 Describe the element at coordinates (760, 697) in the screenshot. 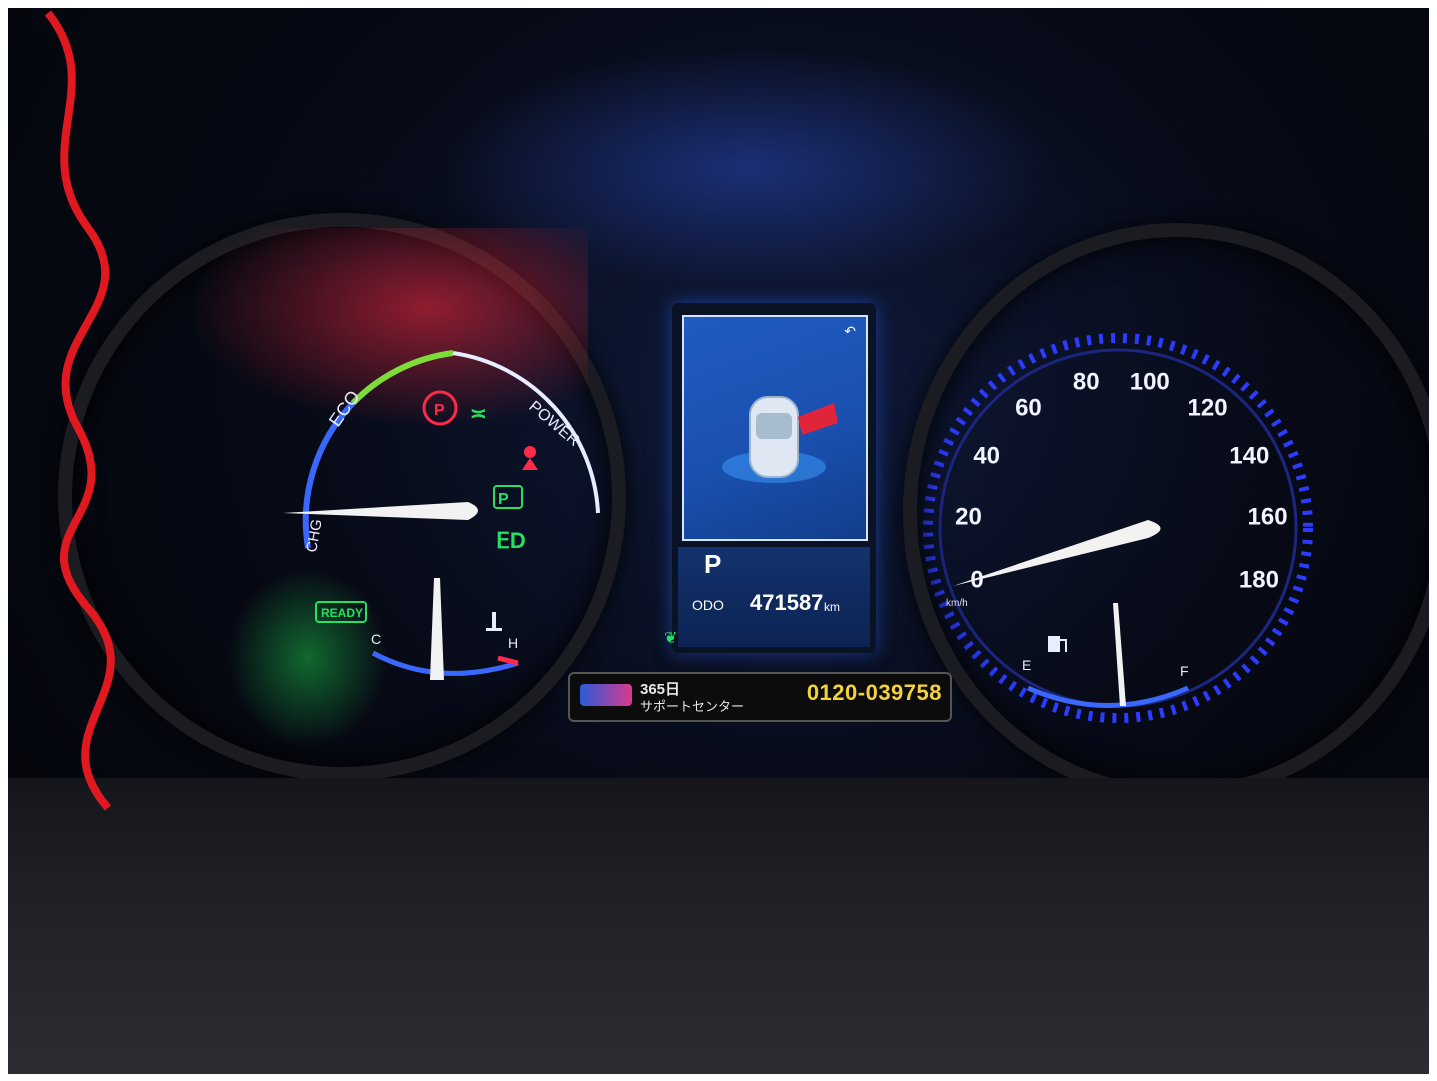

I see `support-sticker: 365日 サポートセンター 0120-039758` at that location.